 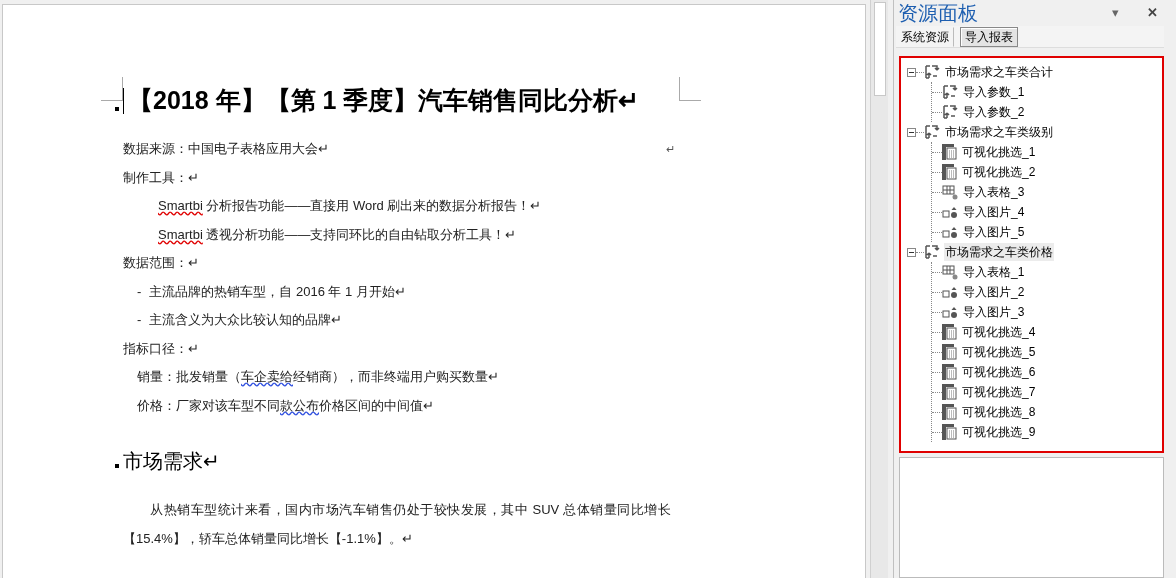 What do you see at coordinates (925, 37) in the screenshot?
I see `panel-tab: 系统资源` at bounding box center [925, 37].